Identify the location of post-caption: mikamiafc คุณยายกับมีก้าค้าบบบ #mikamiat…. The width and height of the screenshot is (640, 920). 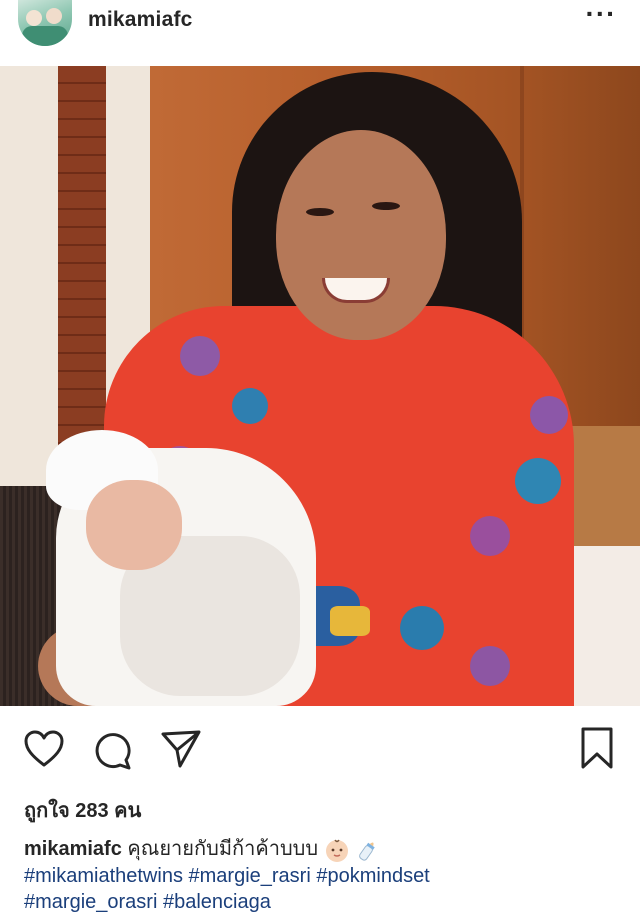
(324, 875).